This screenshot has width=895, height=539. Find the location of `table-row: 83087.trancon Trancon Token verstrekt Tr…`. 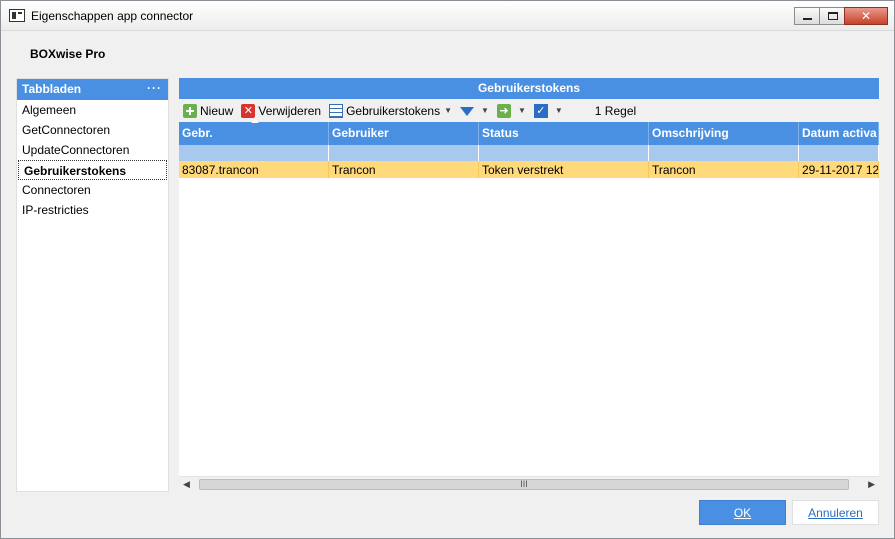

table-row: 83087.trancon Trancon Token verstrekt Tr… is located at coordinates (529, 169).